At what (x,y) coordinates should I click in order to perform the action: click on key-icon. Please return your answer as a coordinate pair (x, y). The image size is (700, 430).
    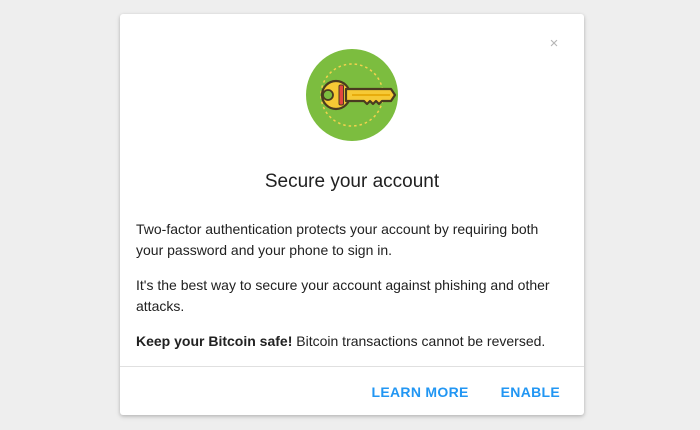
    Looking at the image, I should click on (352, 95).